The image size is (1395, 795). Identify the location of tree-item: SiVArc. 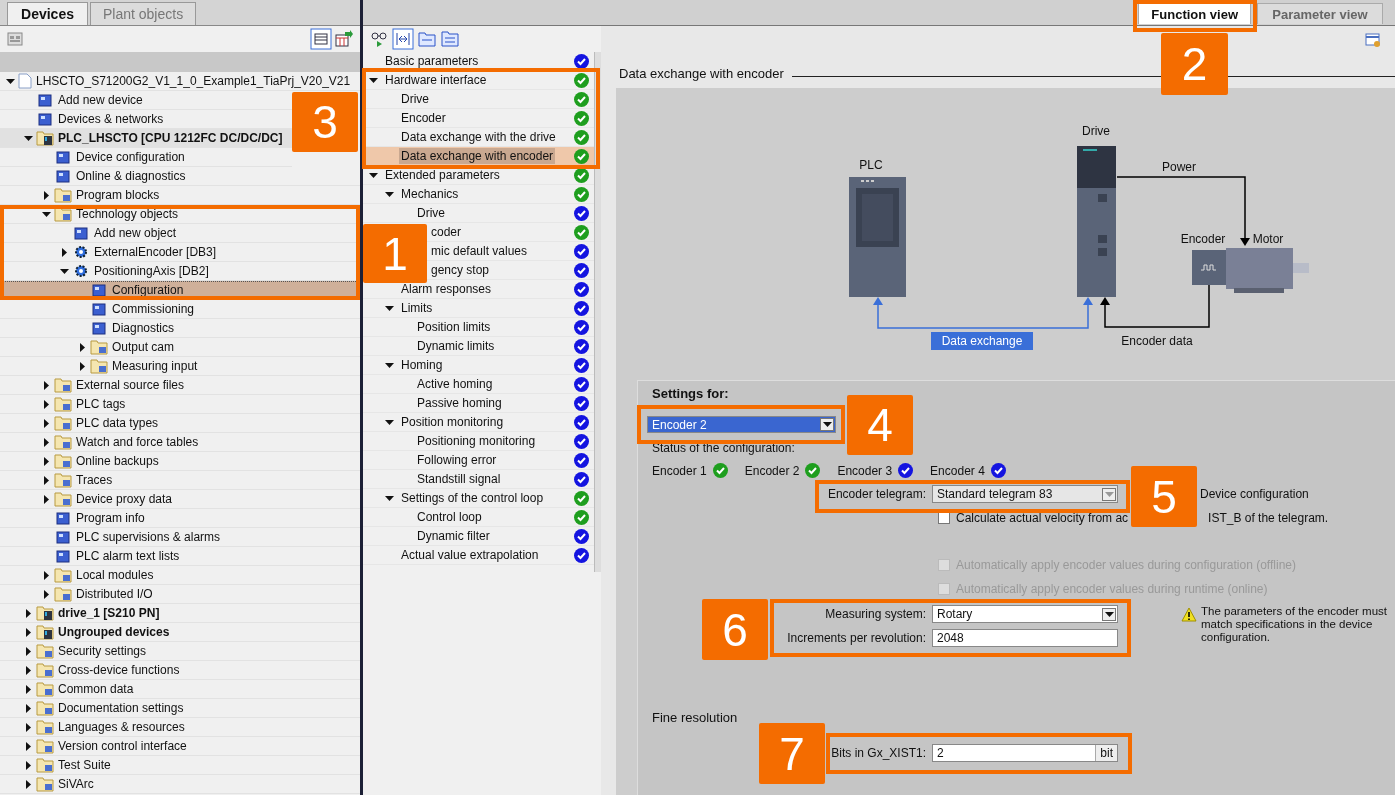
(180, 784).